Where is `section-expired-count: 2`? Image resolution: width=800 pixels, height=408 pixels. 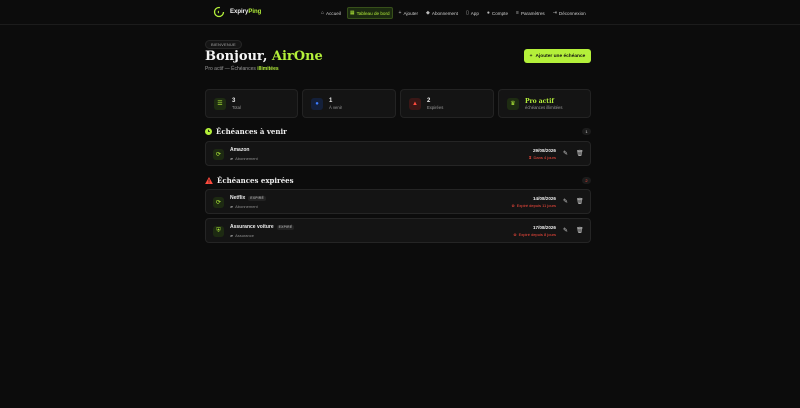
section-expired-count: 2 is located at coordinates (586, 180).